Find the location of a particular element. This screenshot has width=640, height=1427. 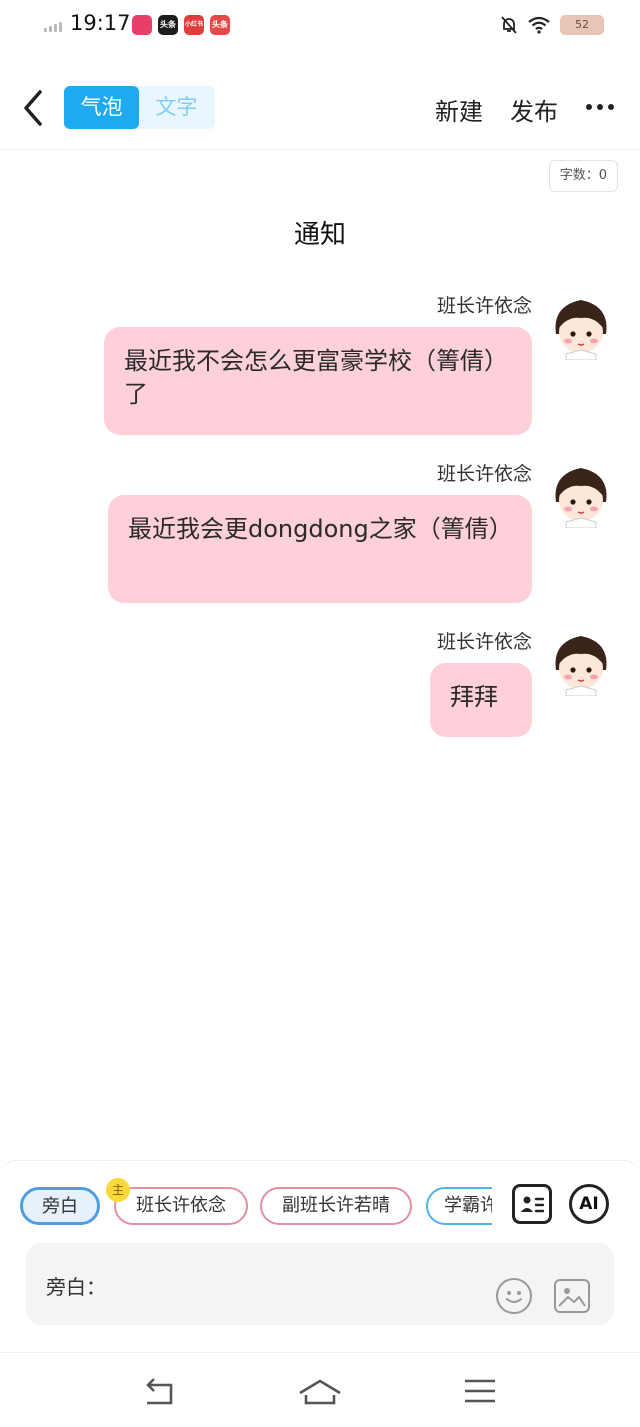

system-nav-bar is located at coordinates (320, 1389).